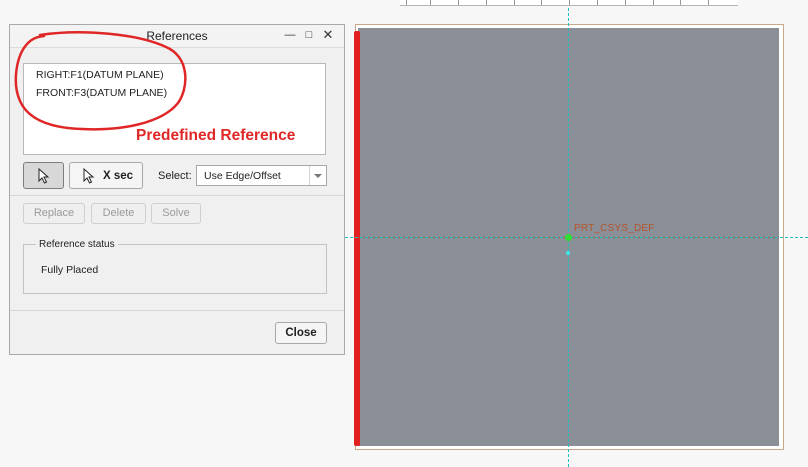 This screenshot has width=808, height=467. I want to click on xsec-button: X sec, so click(106, 175).